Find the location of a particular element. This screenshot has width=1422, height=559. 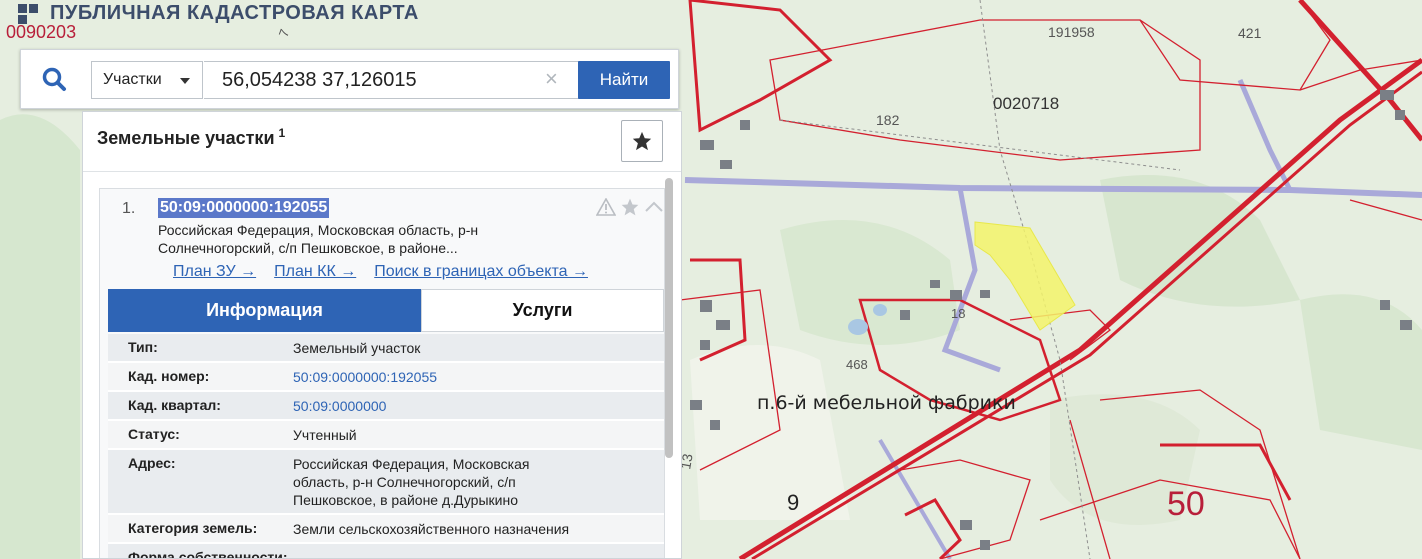

search-type-label: Участки is located at coordinates (132, 79).